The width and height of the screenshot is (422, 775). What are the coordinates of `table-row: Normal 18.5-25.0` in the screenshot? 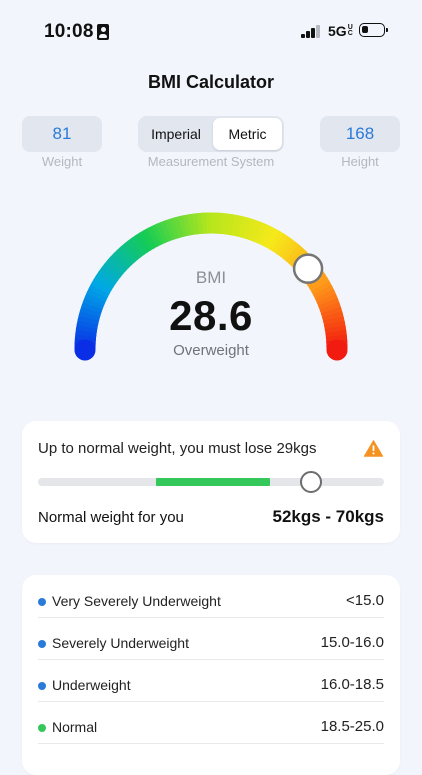 It's located at (211, 722).